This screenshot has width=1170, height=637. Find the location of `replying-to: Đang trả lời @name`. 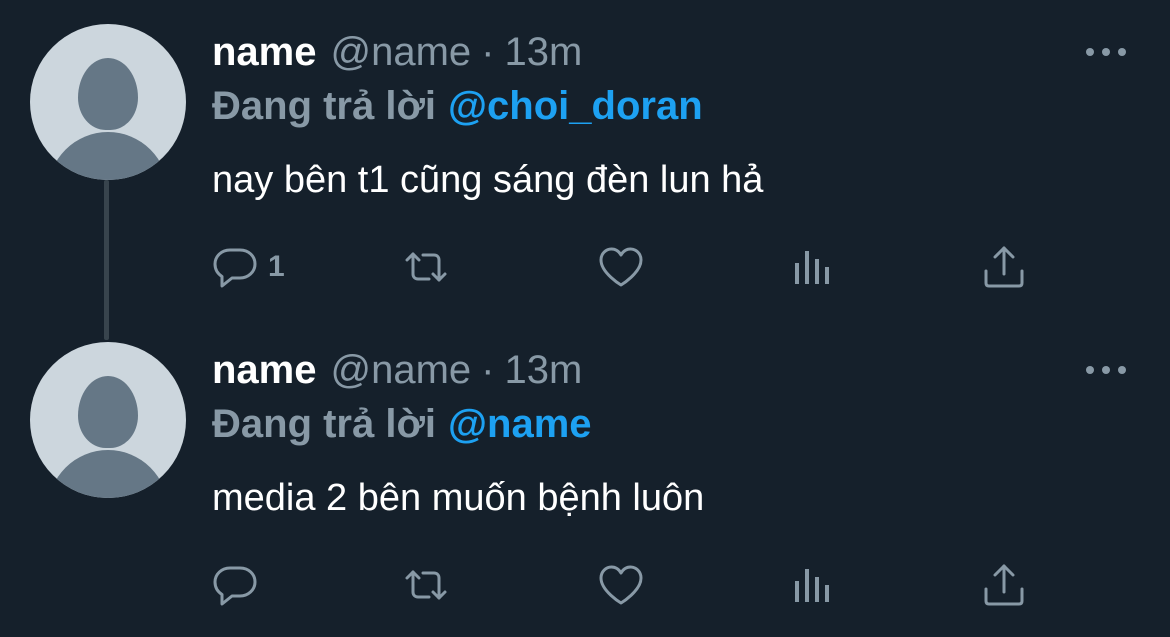

replying-to: Đang trả lời @name is located at coordinates (402, 424).